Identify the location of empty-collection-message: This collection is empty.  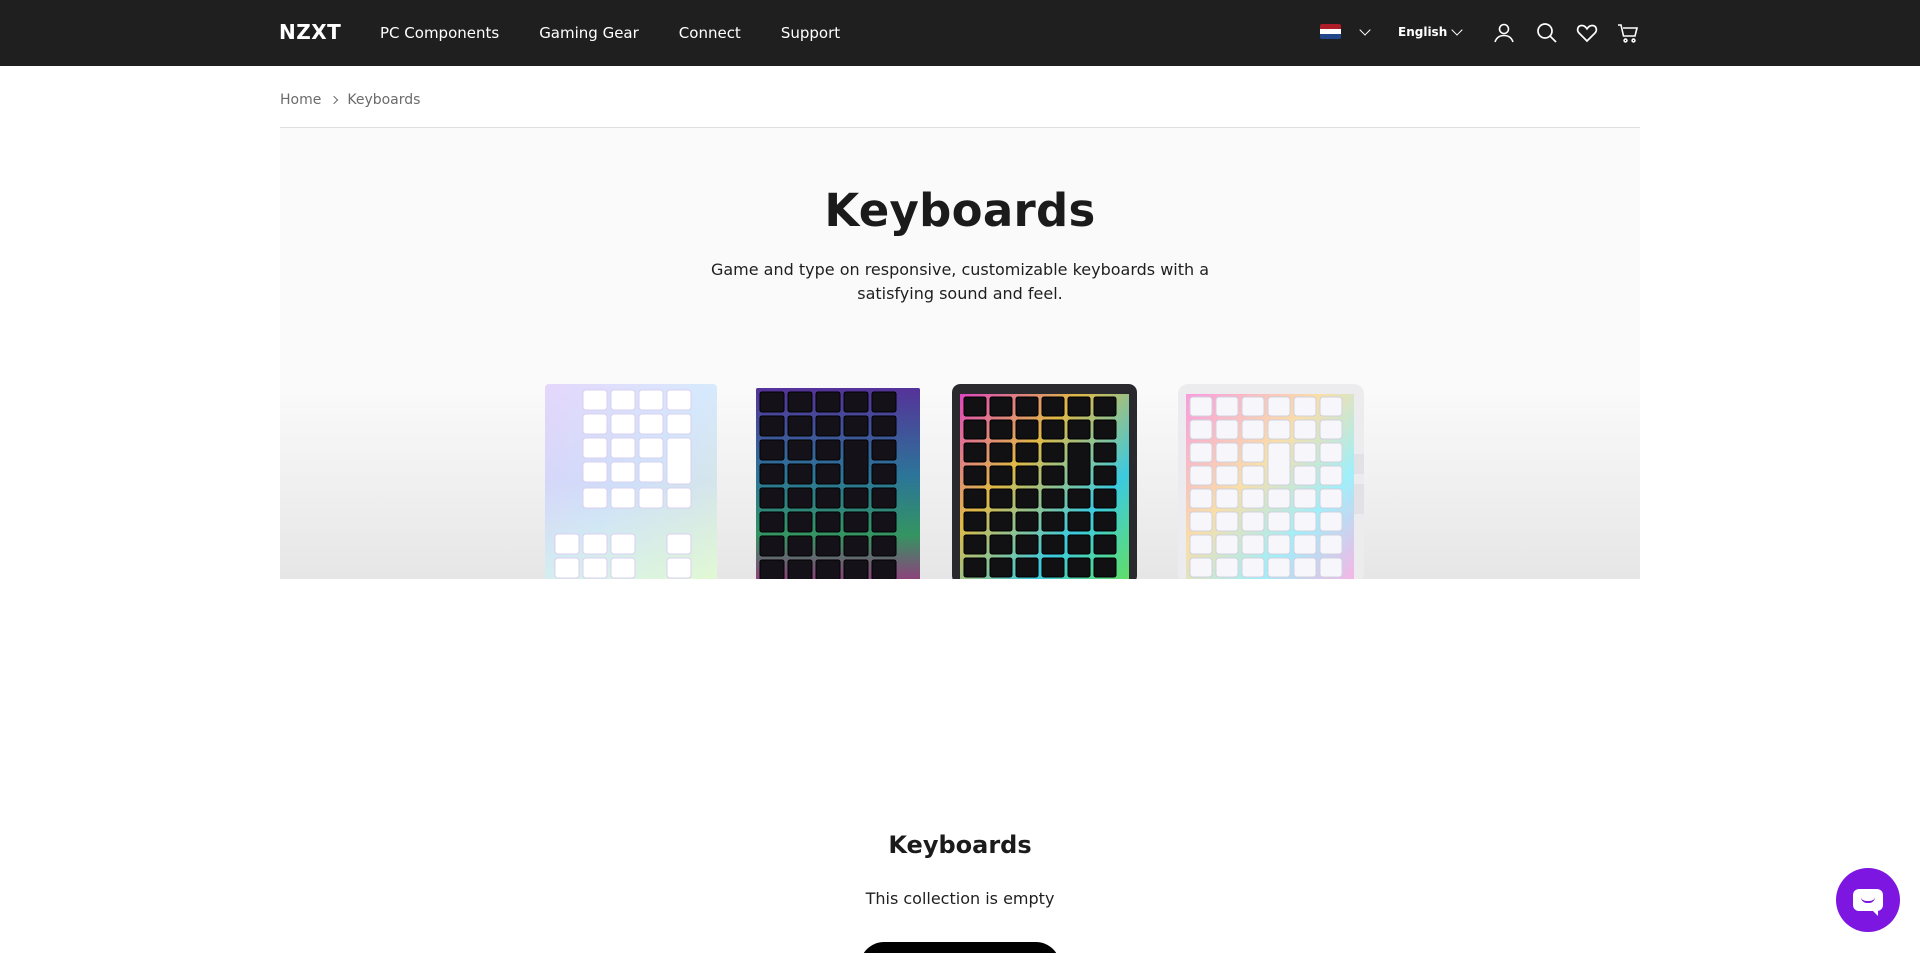
(960, 898).